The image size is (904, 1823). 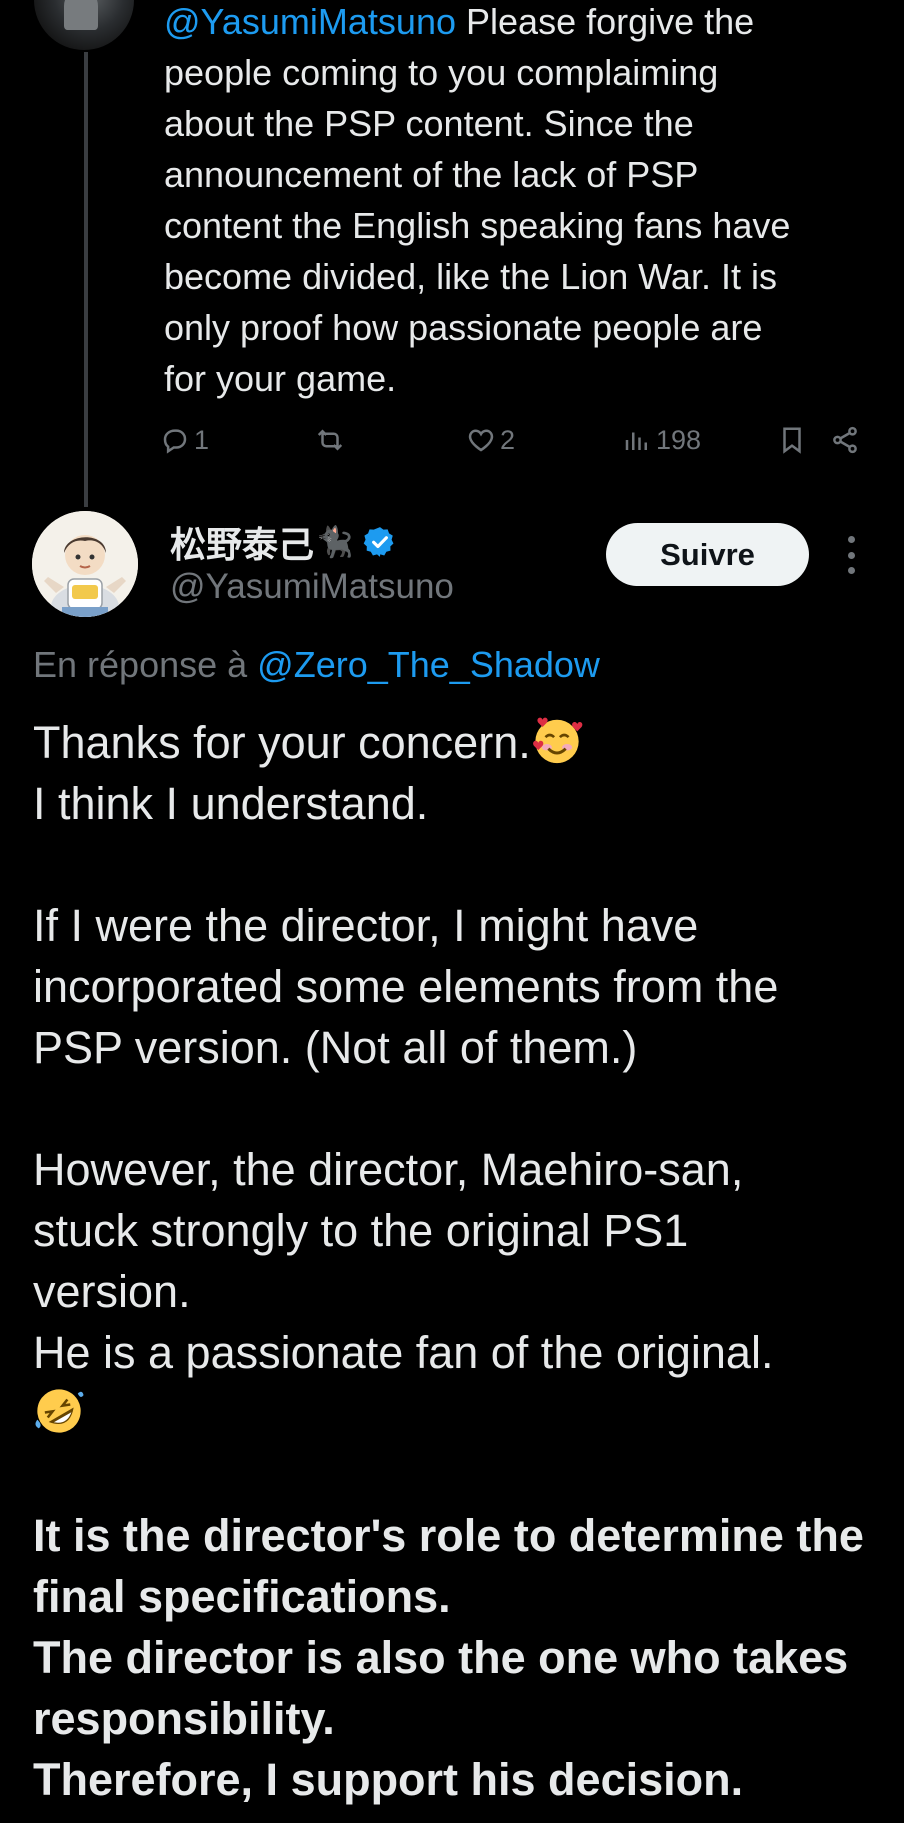 I want to click on tweet-actions-bar: 1 2 198, so click(x=510, y=440).